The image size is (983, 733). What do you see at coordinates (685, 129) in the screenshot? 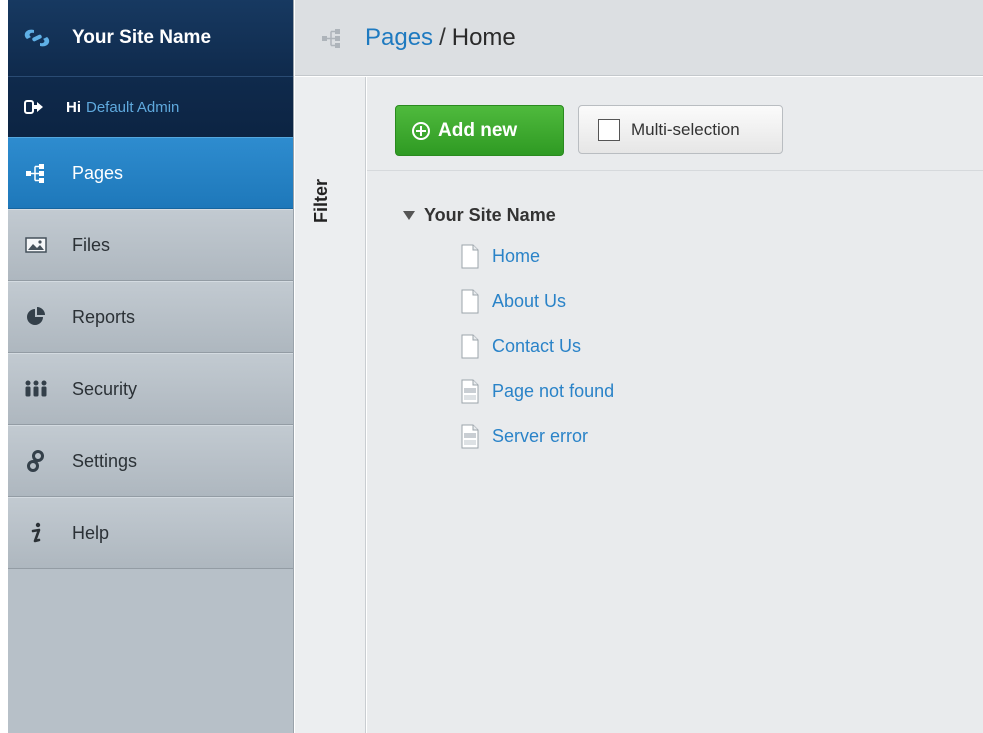
I see `multi-selection-label: Multi-selection` at bounding box center [685, 129].